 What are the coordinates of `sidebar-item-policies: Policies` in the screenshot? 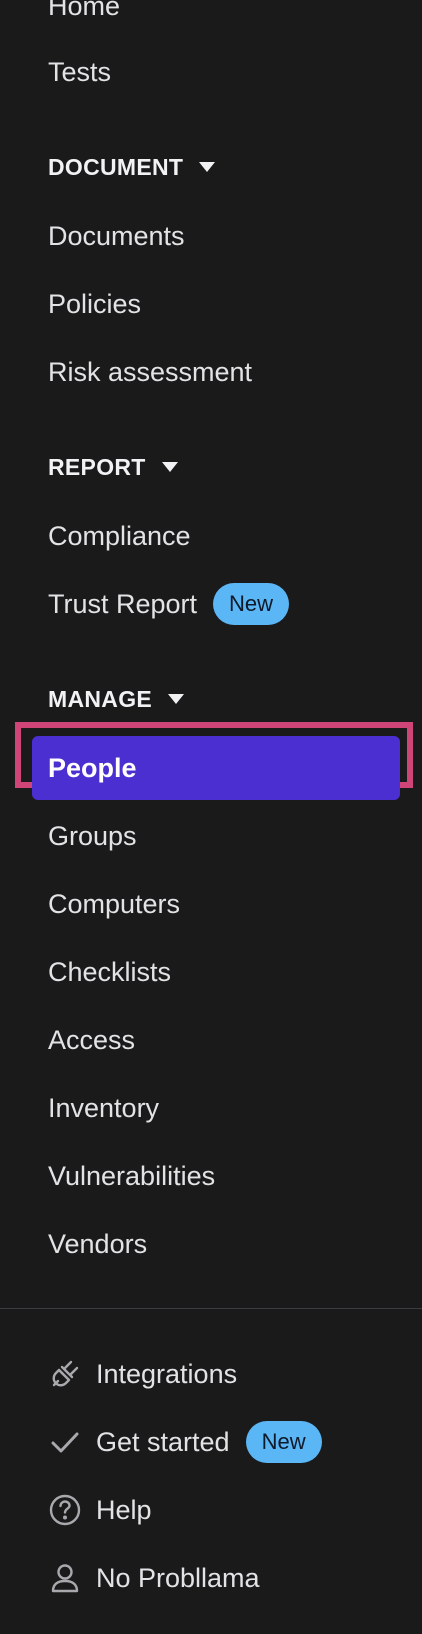 It's located at (94, 304).